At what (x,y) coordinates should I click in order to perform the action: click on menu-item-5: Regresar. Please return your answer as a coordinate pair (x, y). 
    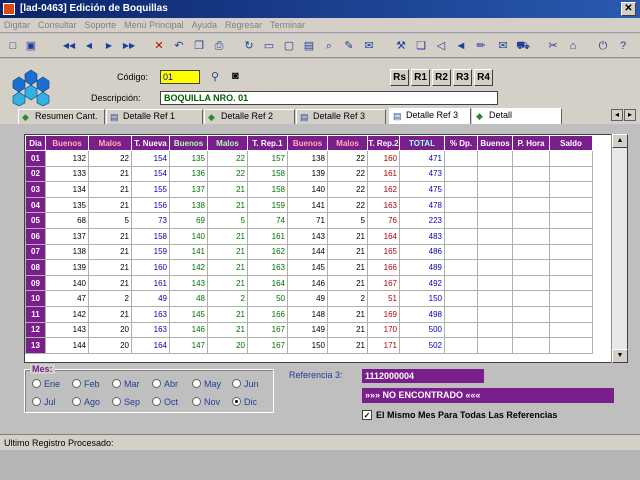
    Looking at the image, I should click on (243, 25).